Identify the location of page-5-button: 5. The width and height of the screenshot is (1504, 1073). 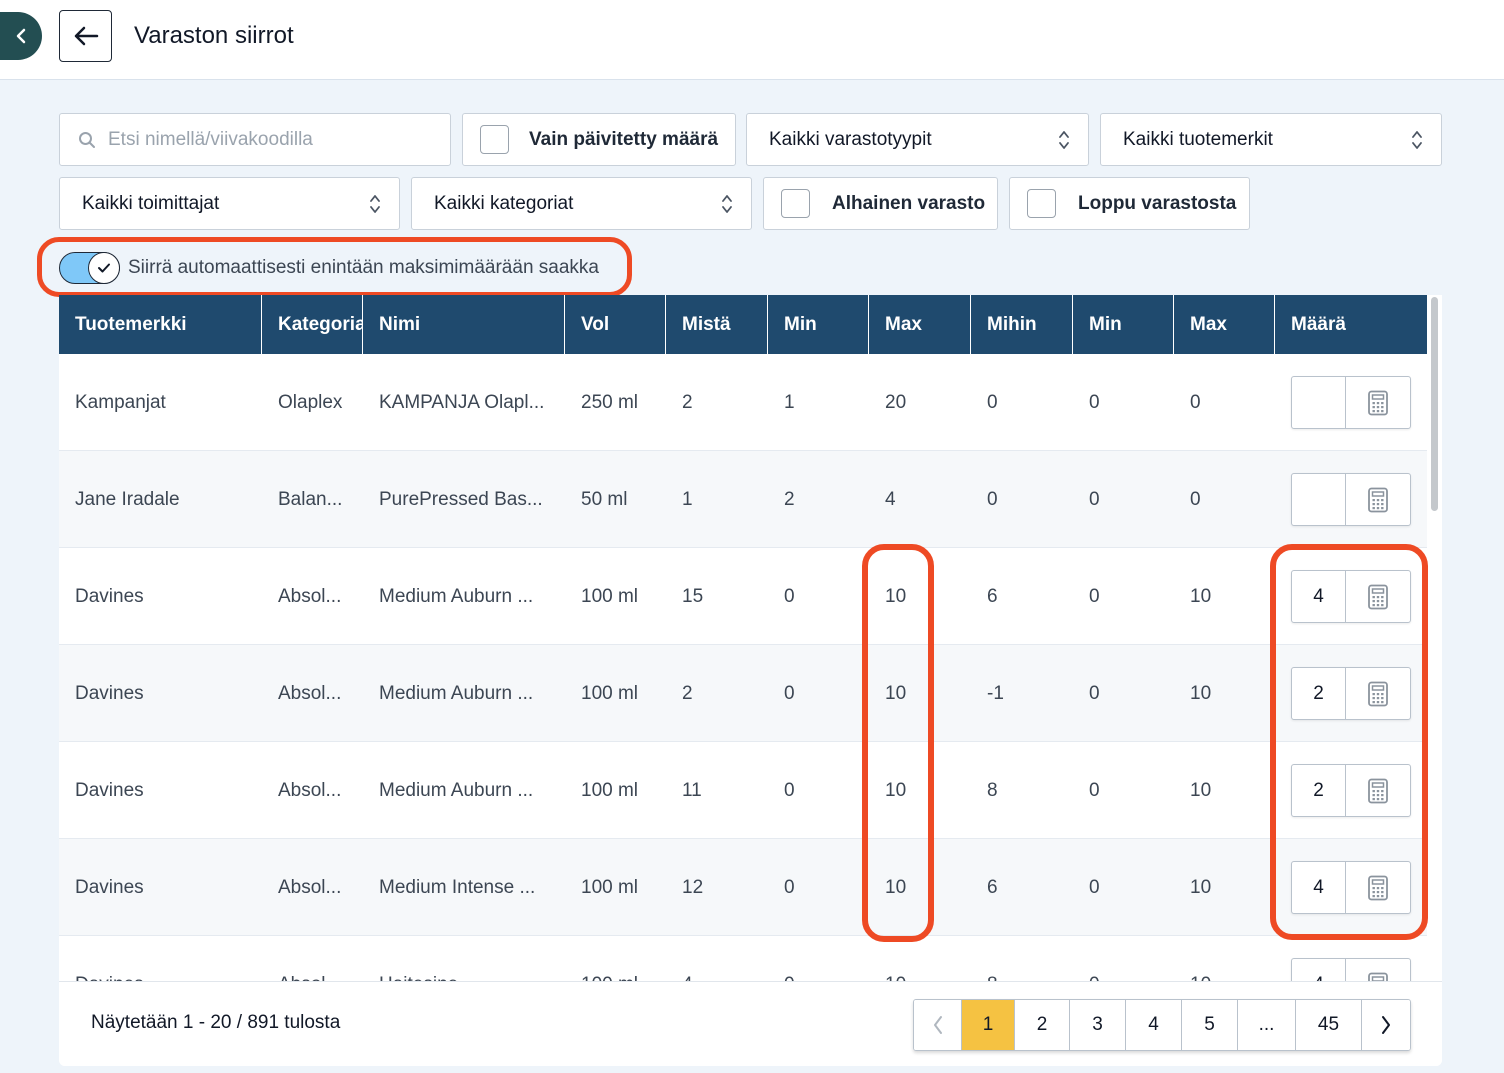
(1210, 1025).